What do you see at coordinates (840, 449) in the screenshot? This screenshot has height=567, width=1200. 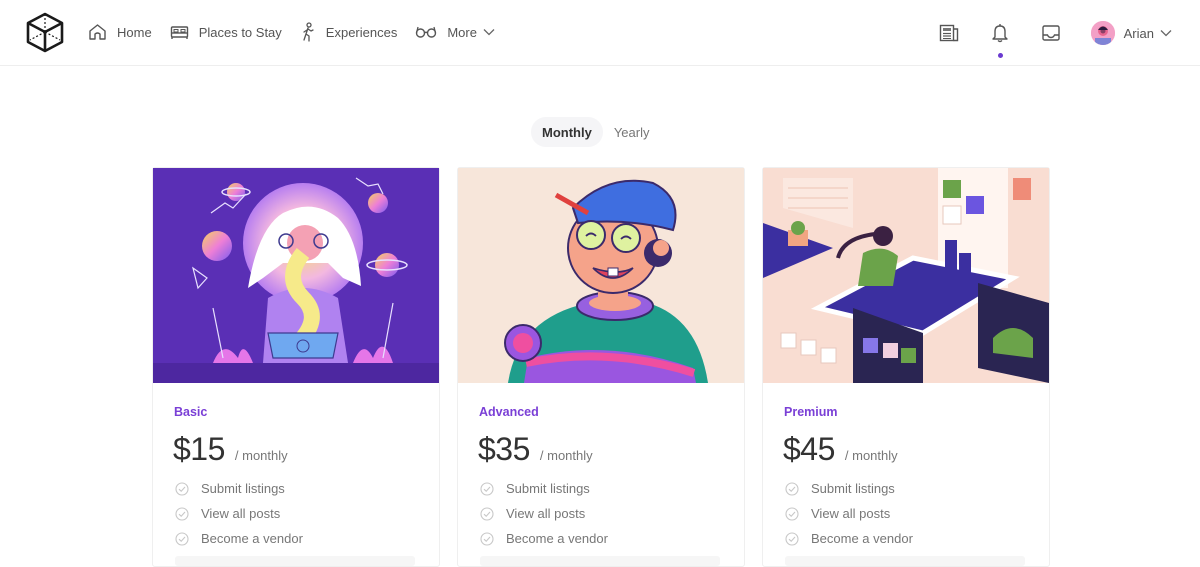 I see `plan-price: $45 / monthly` at bounding box center [840, 449].